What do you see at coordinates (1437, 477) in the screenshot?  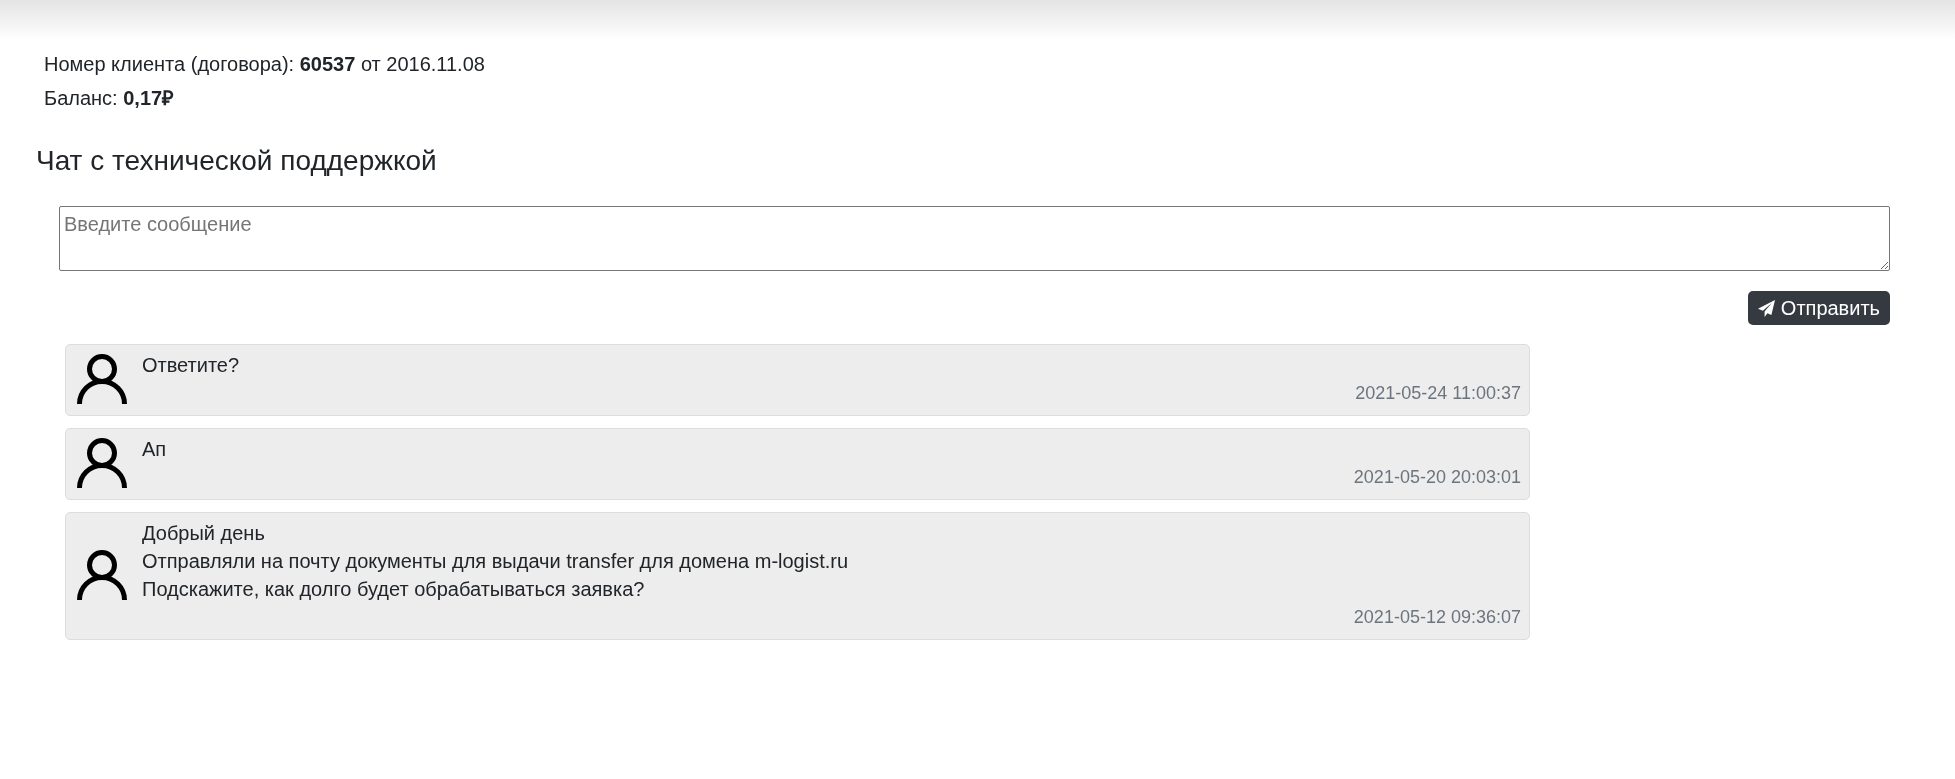 I see `message-timestamp: 2021-05-20 20:03:01` at bounding box center [1437, 477].